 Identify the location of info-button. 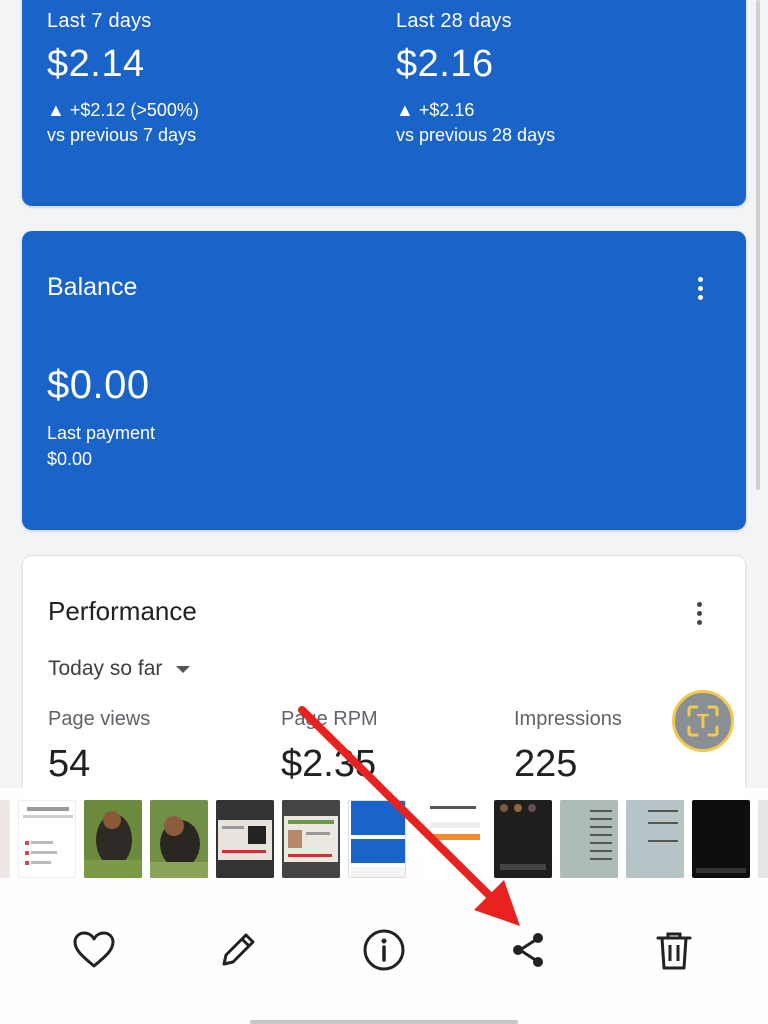
(384, 950).